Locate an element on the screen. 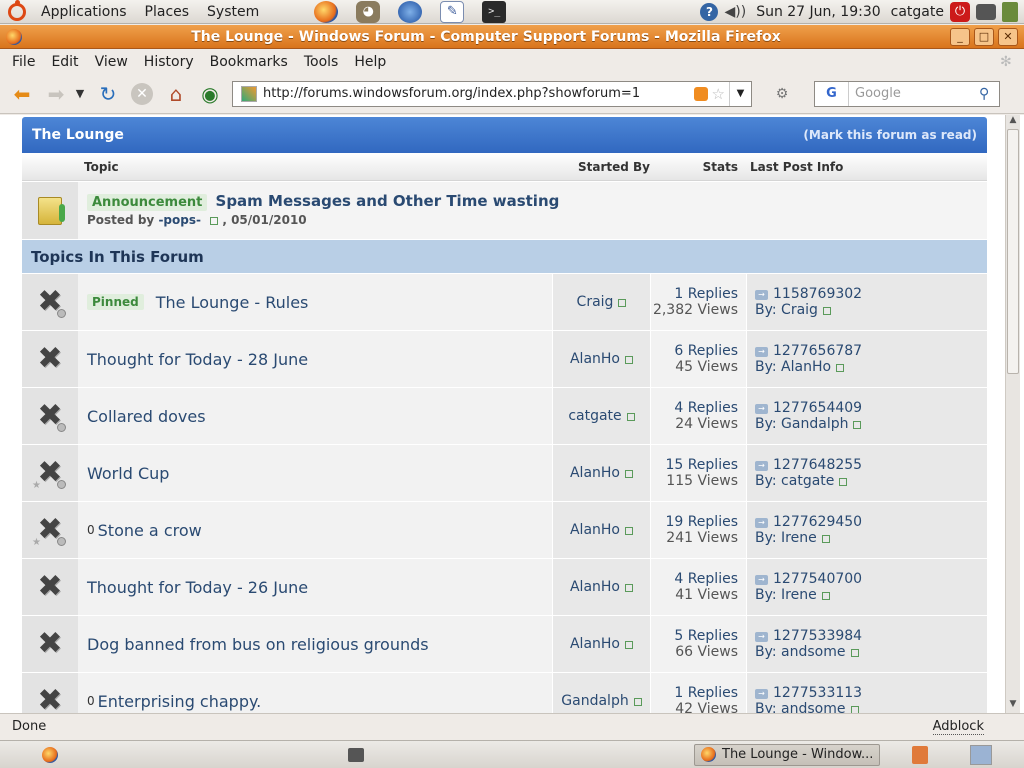 Image resolution: width=1024 pixels, height=768 pixels. last-post-link: 1277656787 is located at coordinates (817, 351).